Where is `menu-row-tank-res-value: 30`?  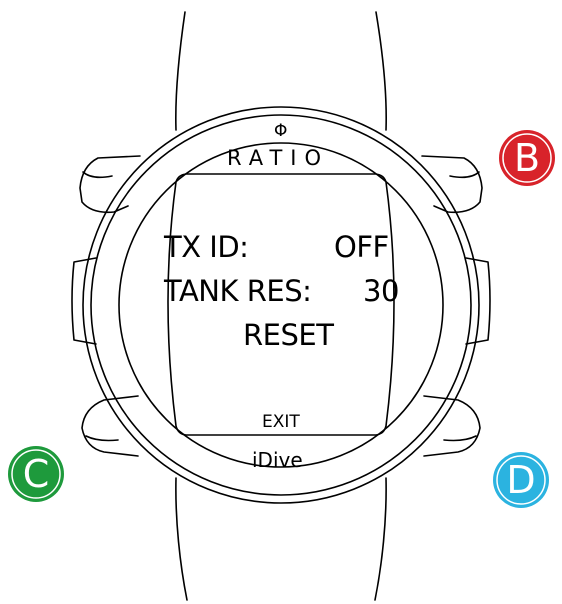
menu-row-tank-res-value: 30 is located at coordinates (381, 291).